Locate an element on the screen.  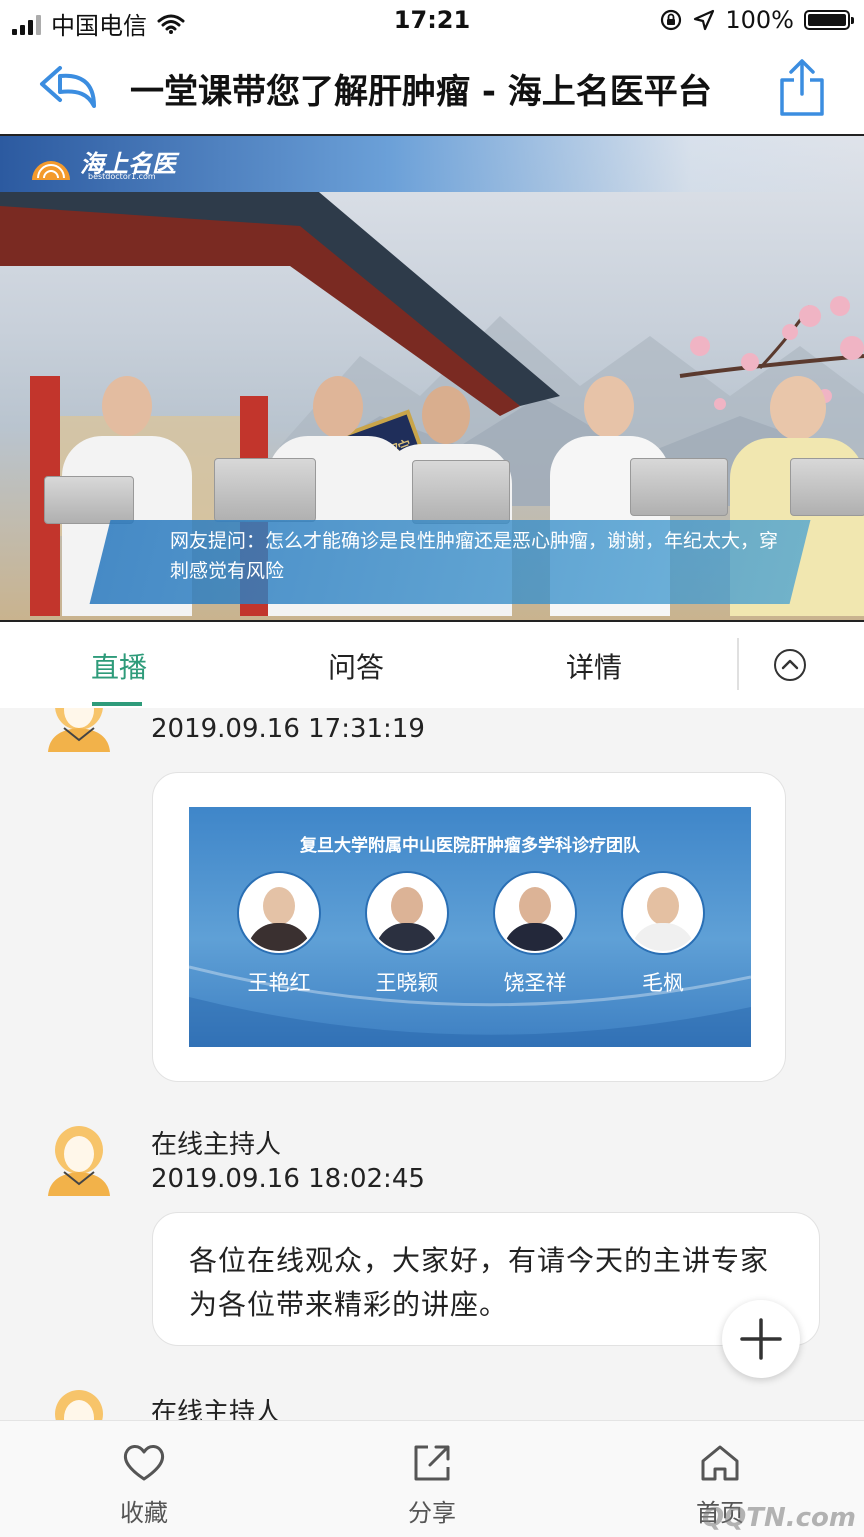
message-text: 各位在线观众，大家好，有请今天的主讲专家为各位带来精彩的讲座。 is located at coordinates (479, 1282).